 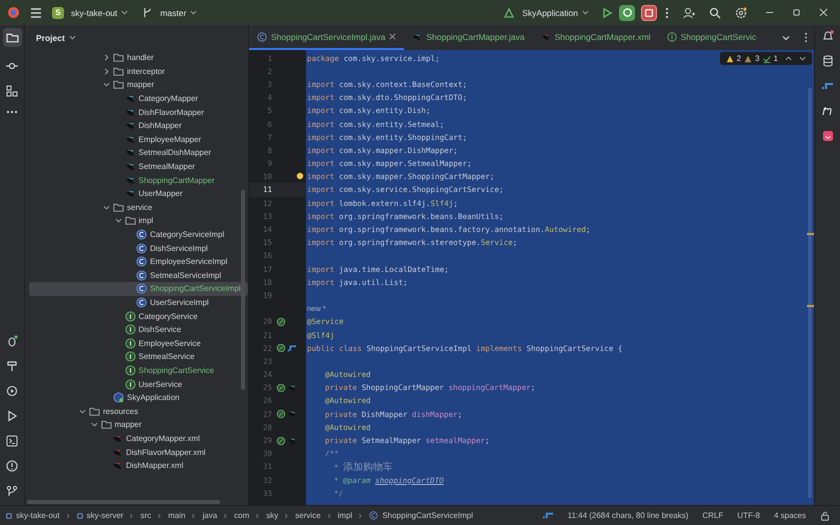 What do you see at coordinates (138, 329) in the screenshot?
I see `tree-item: DishService` at bounding box center [138, 329].